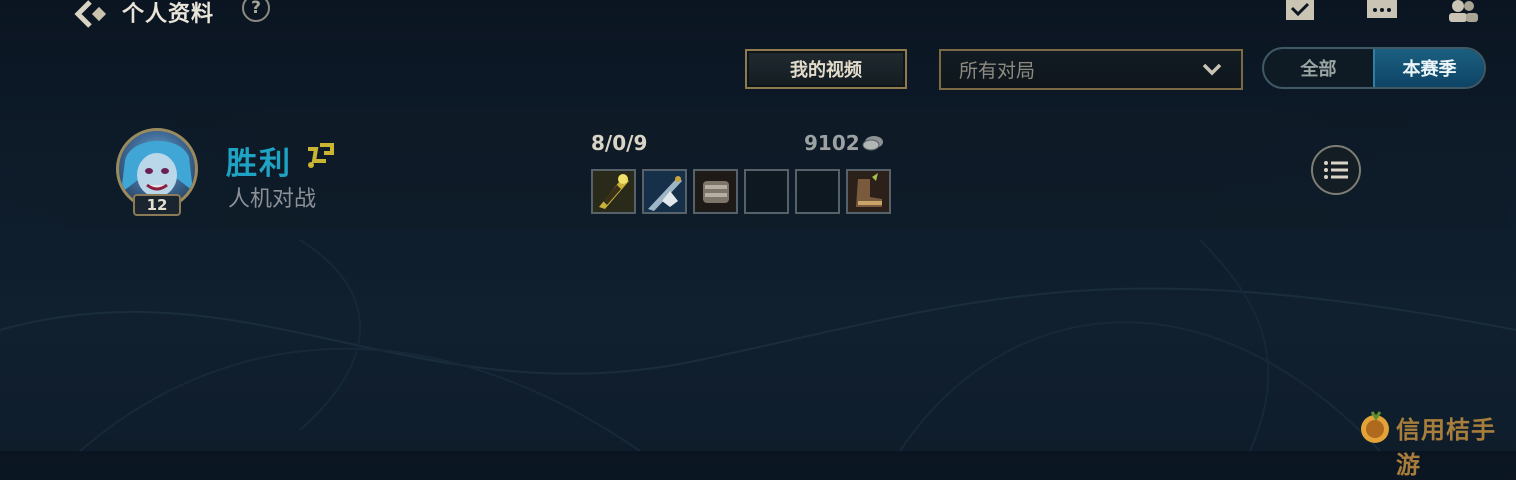 This screenshot has width=1516, height=480. I want to click on gold-amount: 9102, so click(832, 143).